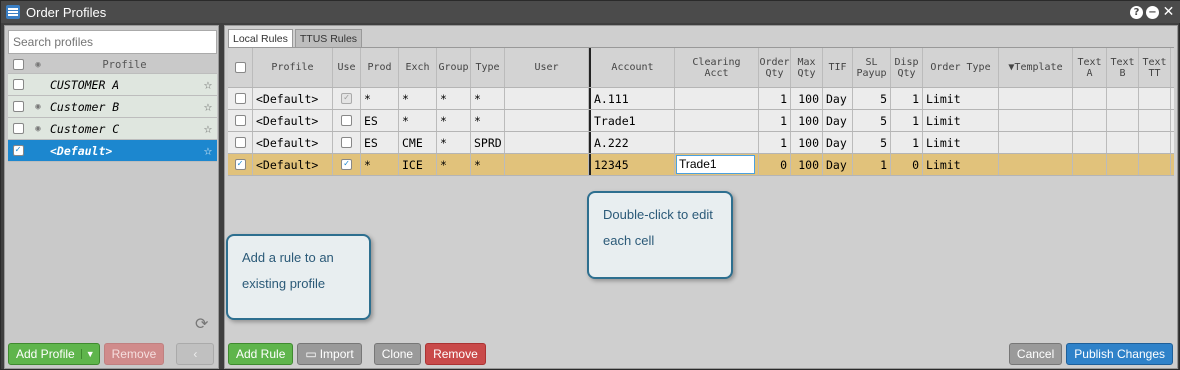 The height and width of the screenshot is (370, 1180). Describe the element at coordinates (907, 164) in the screenshot. I see `cell-disp-qty: 0` at that location.